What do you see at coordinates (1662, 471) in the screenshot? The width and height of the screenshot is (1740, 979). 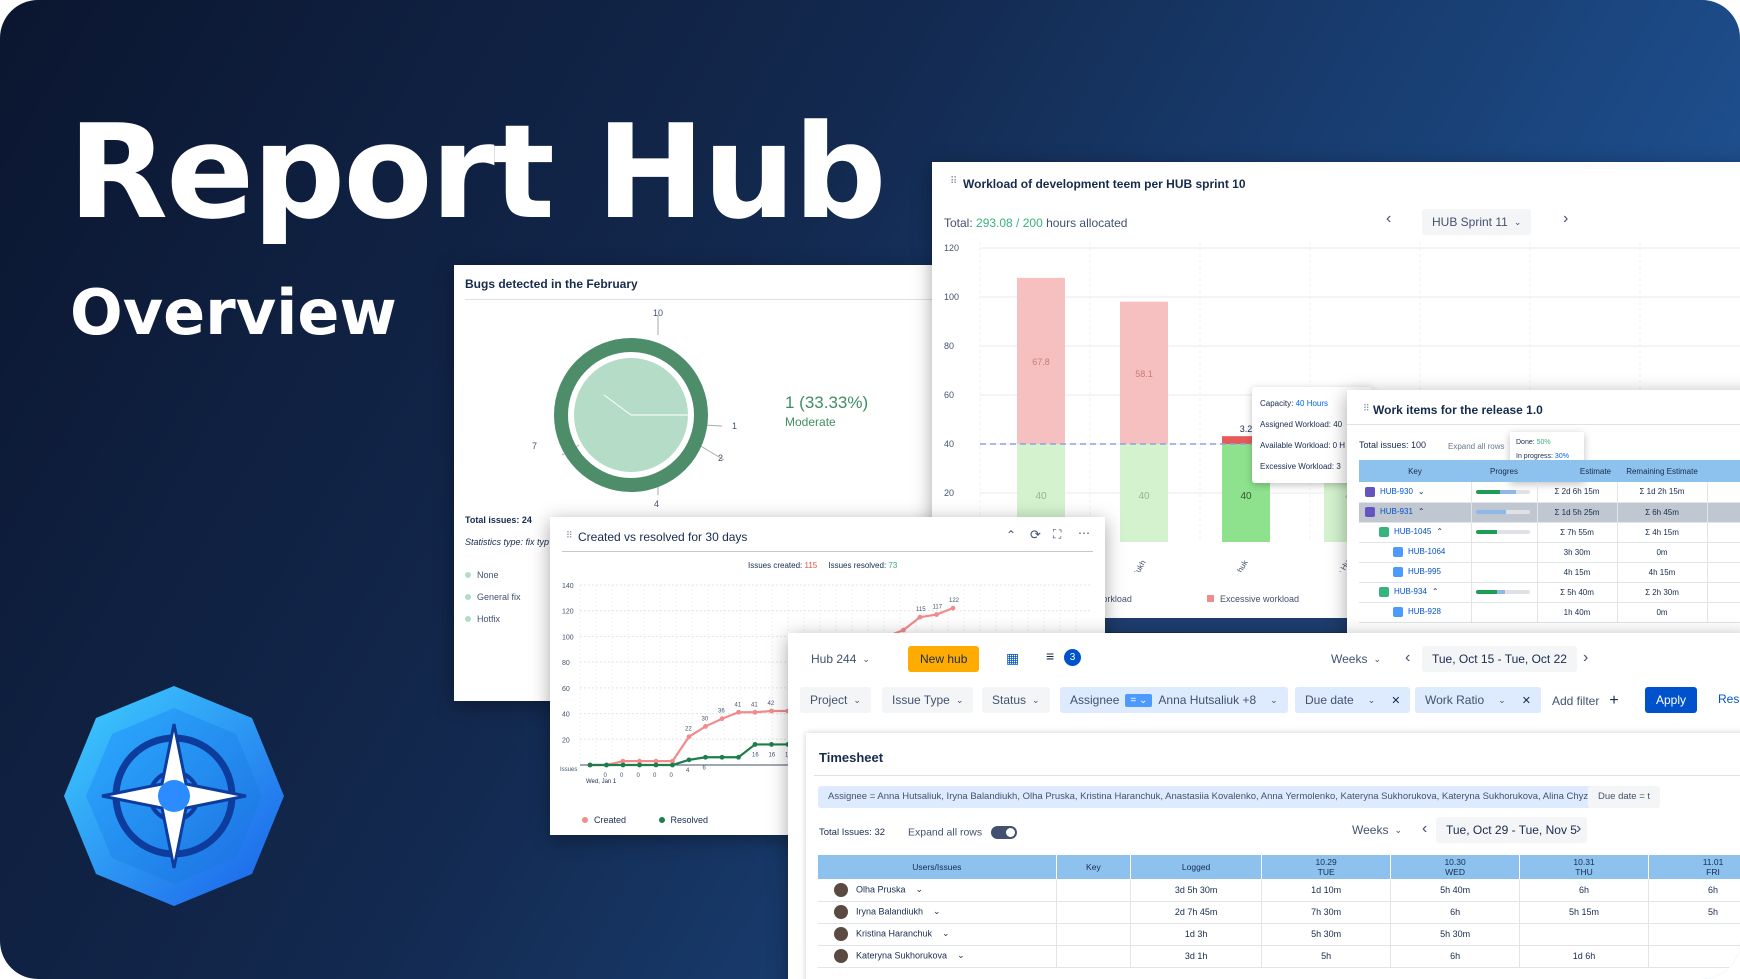 I see `column-header: Remaining Estimate` at bounding box center [1662, 471].